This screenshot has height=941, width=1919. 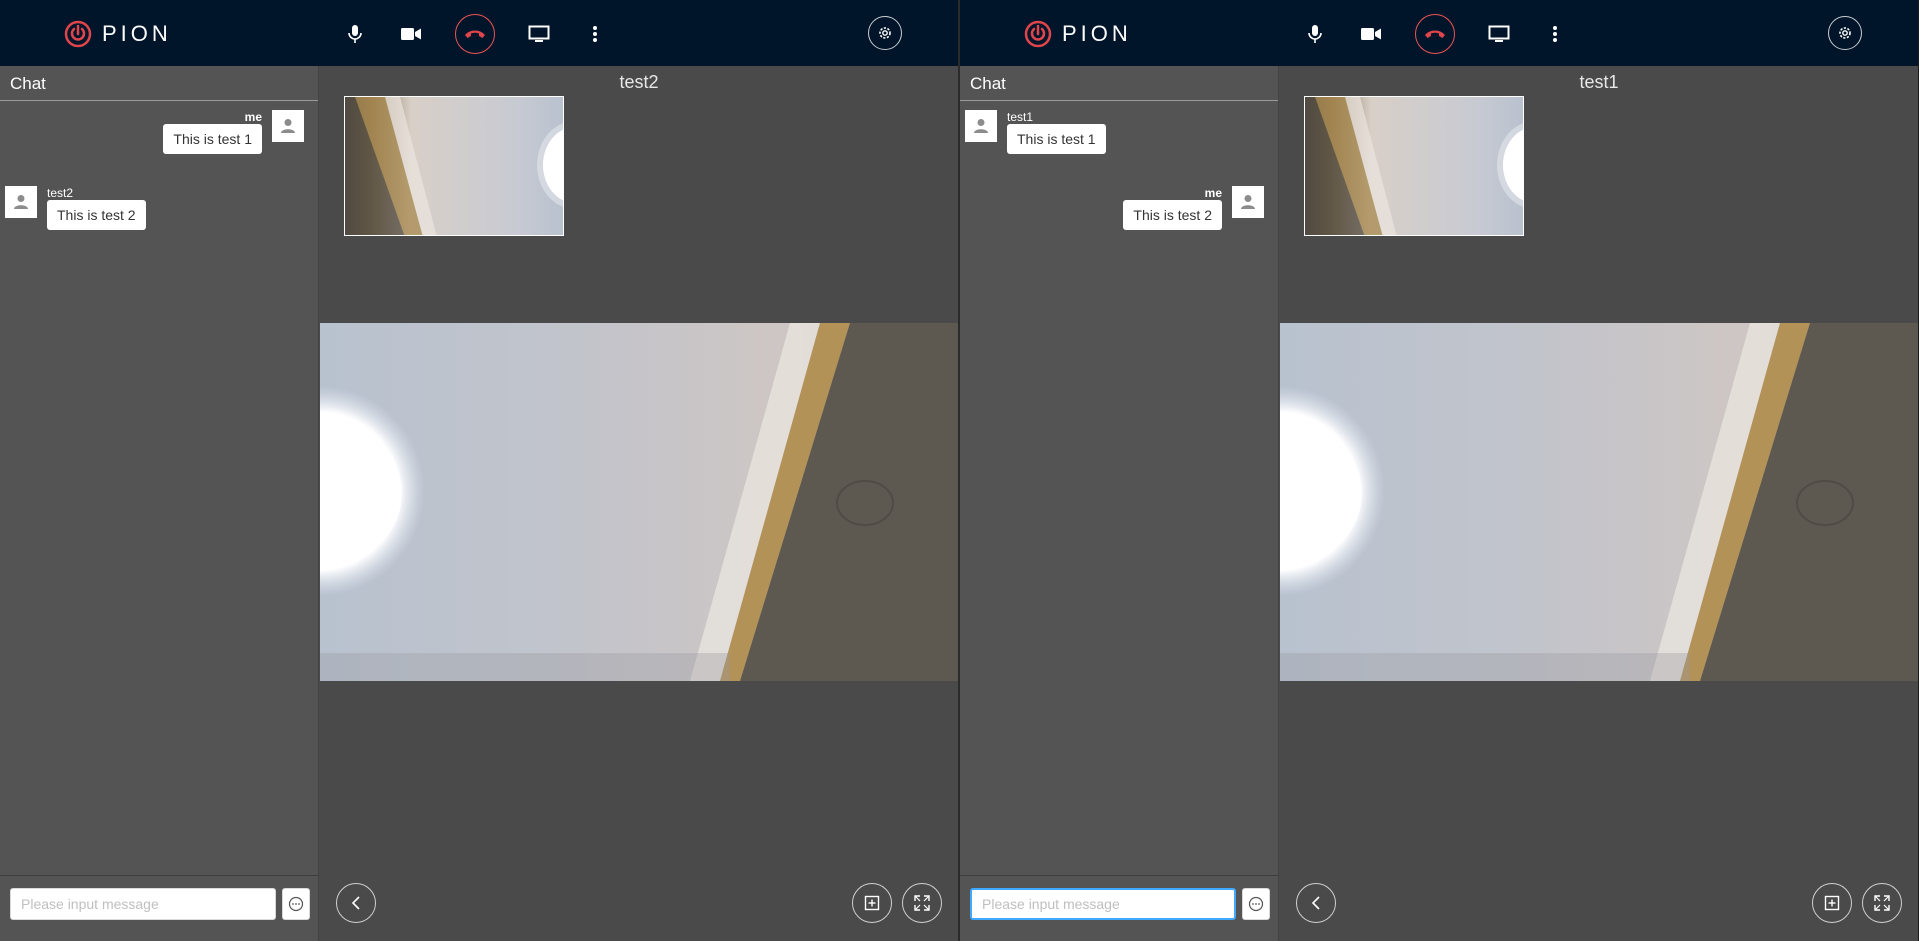 I want to click on message-sender: test1, so click(x=1020, y=117).